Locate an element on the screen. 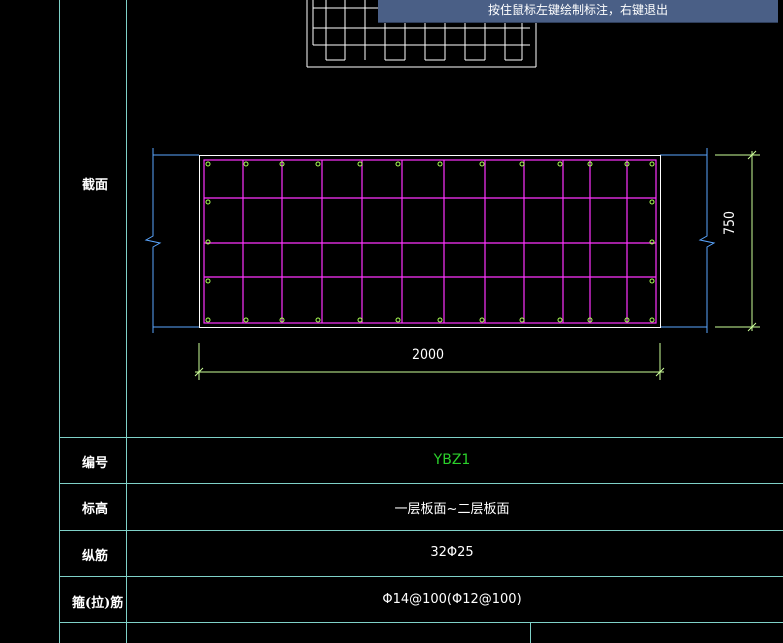  outer-stirrup is located at coordinates (430, 241).